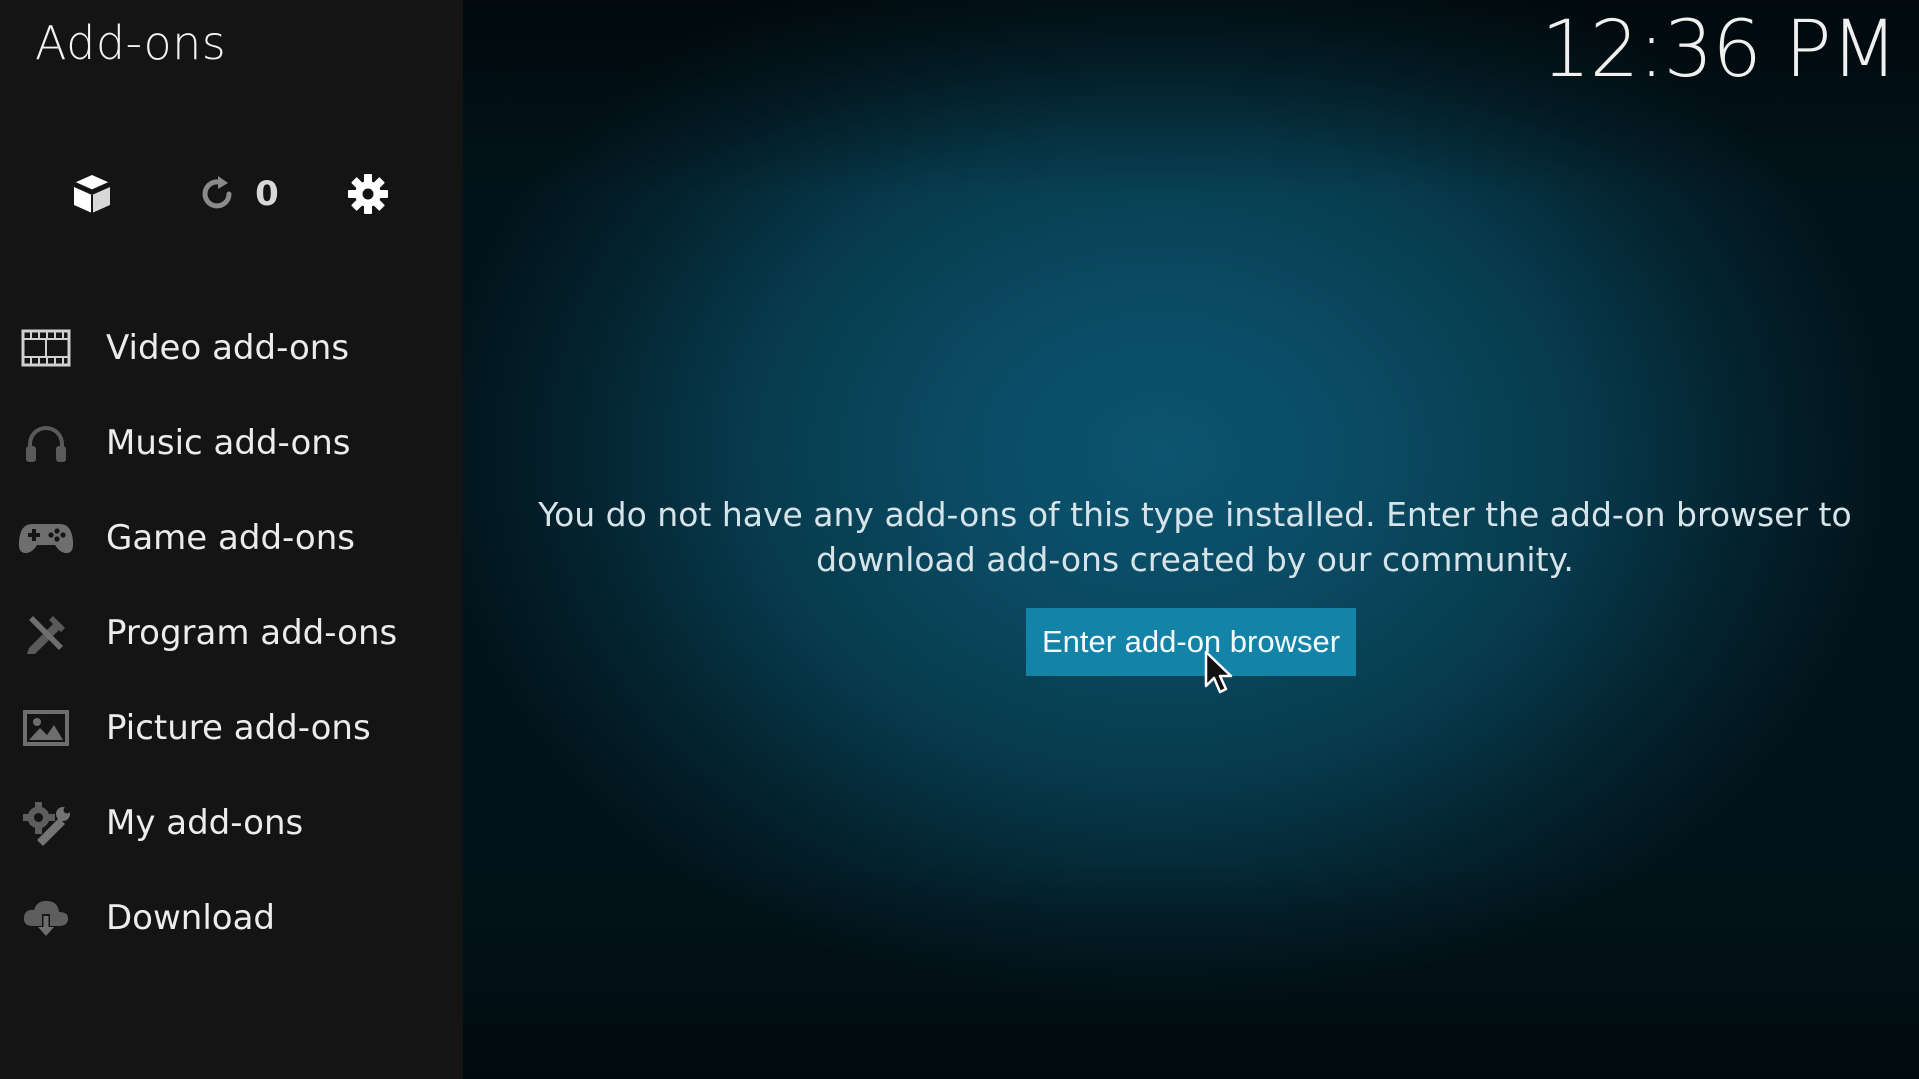  What do you see at coordinates (228, 442) in the screenshot?
I see `sidebar-item-label: Music add-ons` at bounding box center [228, 442].